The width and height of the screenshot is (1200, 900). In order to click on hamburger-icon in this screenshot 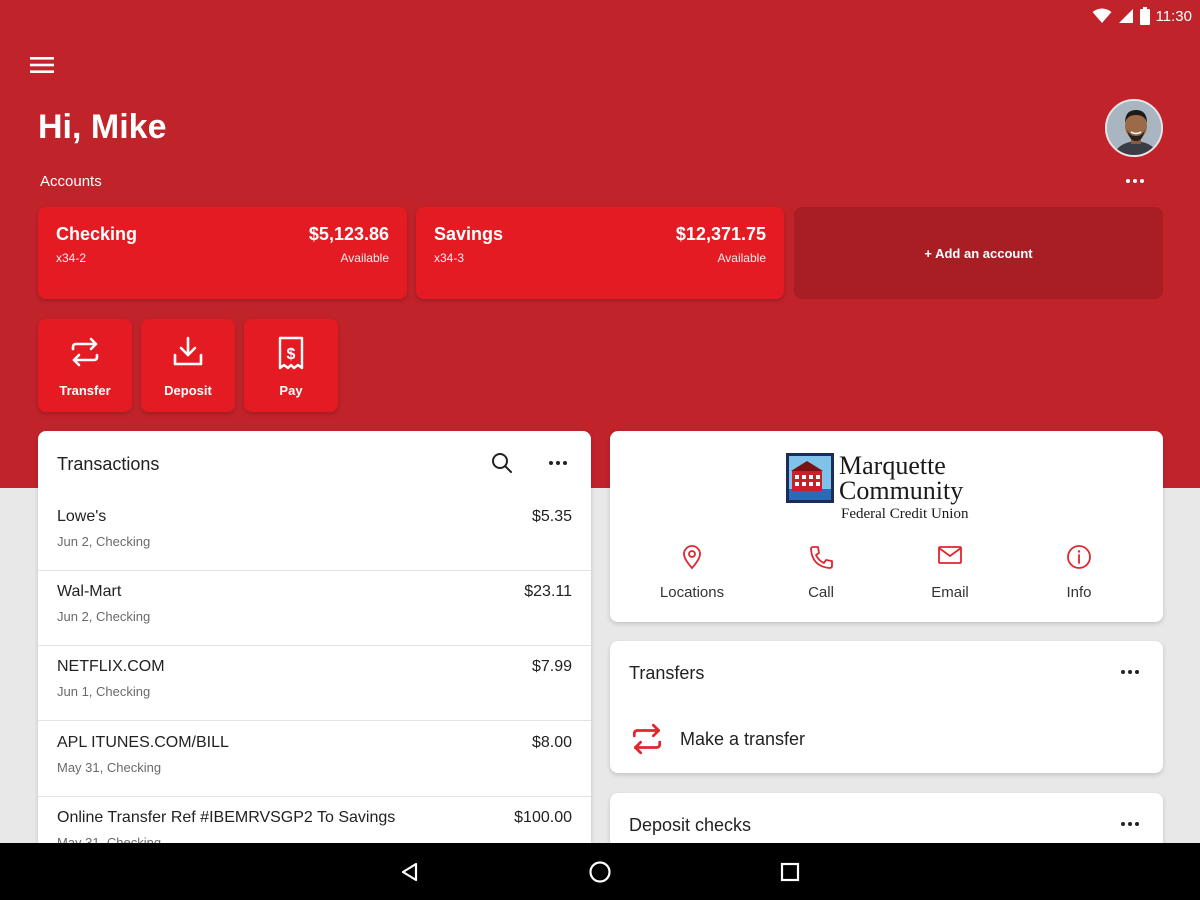, I will do `click(42, 65)`.